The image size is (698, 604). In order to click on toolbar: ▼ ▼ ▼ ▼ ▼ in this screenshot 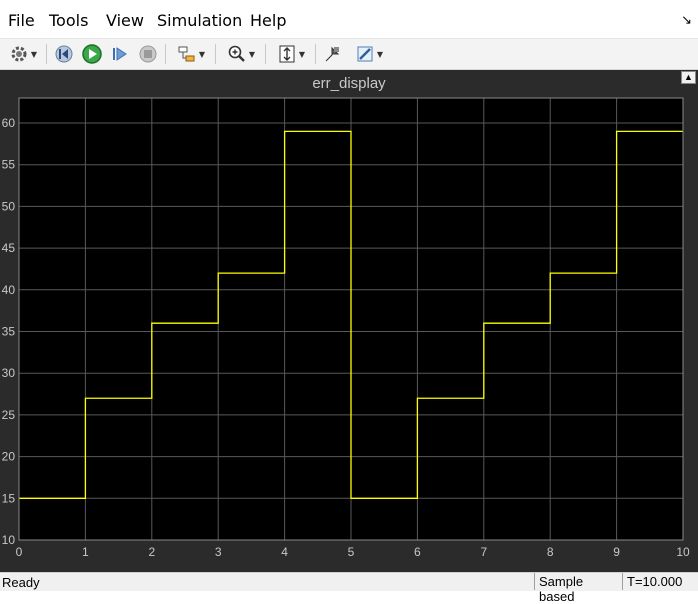, I will do `click(349, 54)`.